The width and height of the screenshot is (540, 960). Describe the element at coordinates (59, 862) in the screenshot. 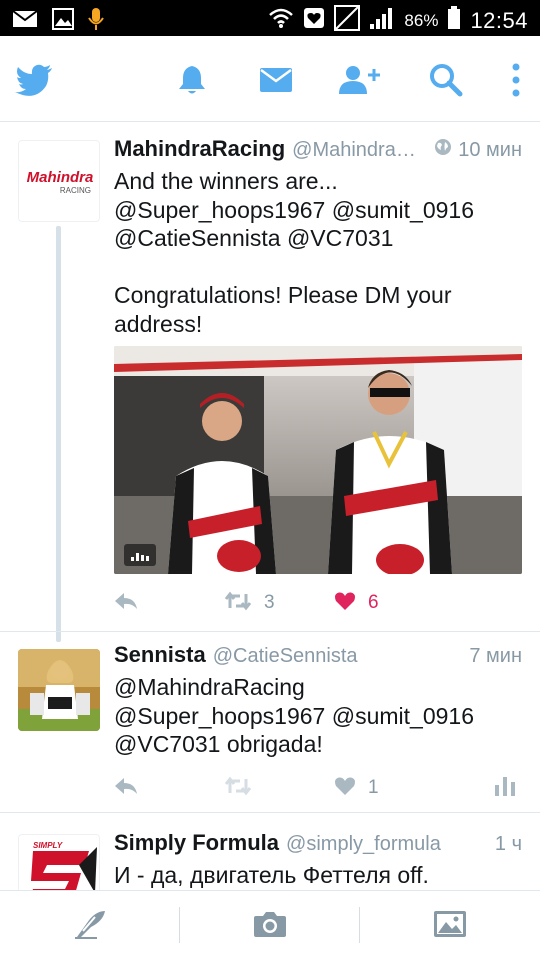

I see `avatar-simply-formula: SIMPLY` at that location.